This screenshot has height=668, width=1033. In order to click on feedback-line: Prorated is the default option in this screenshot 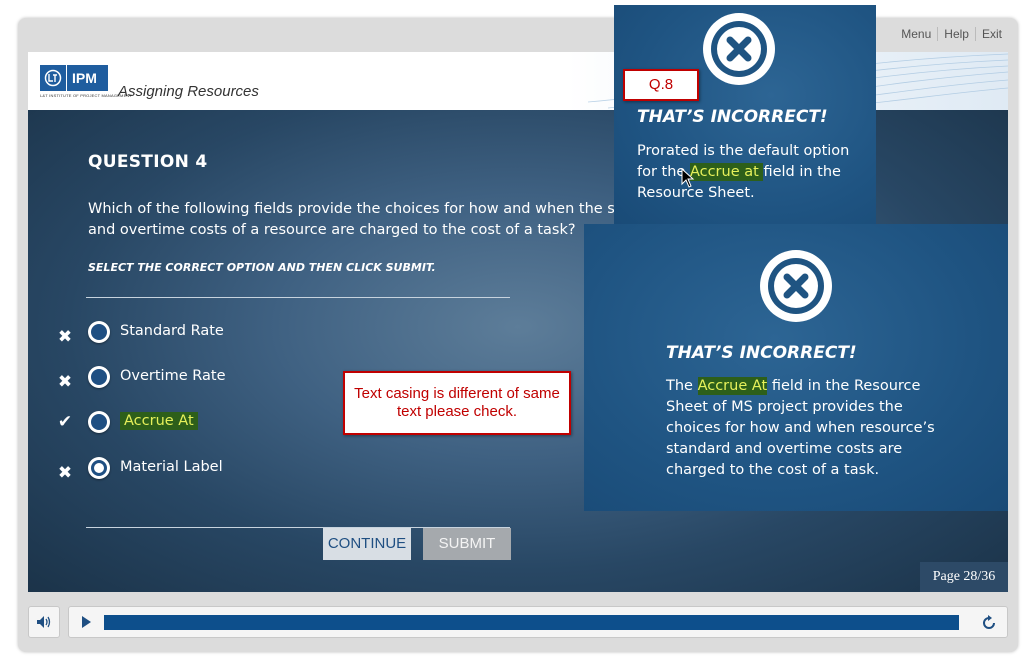, I will do `click(743, 151)`.